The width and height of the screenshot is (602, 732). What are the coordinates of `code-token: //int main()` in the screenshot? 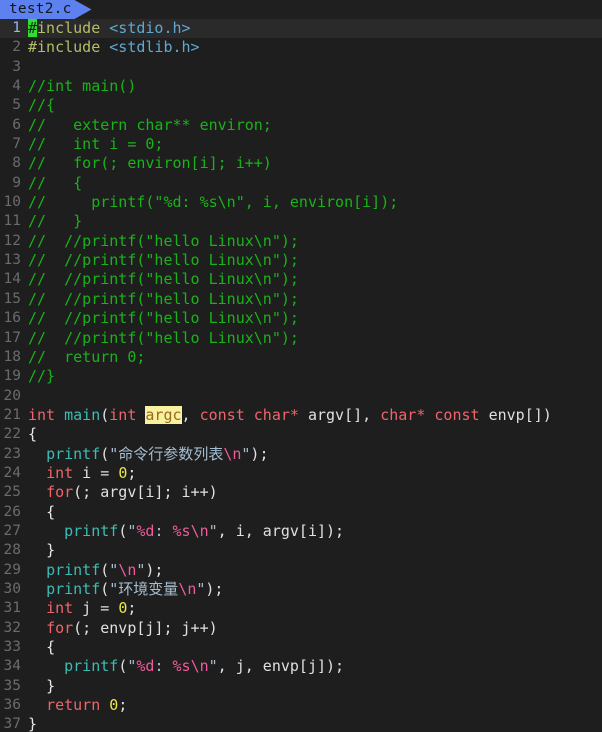 It's located at (82, 86).